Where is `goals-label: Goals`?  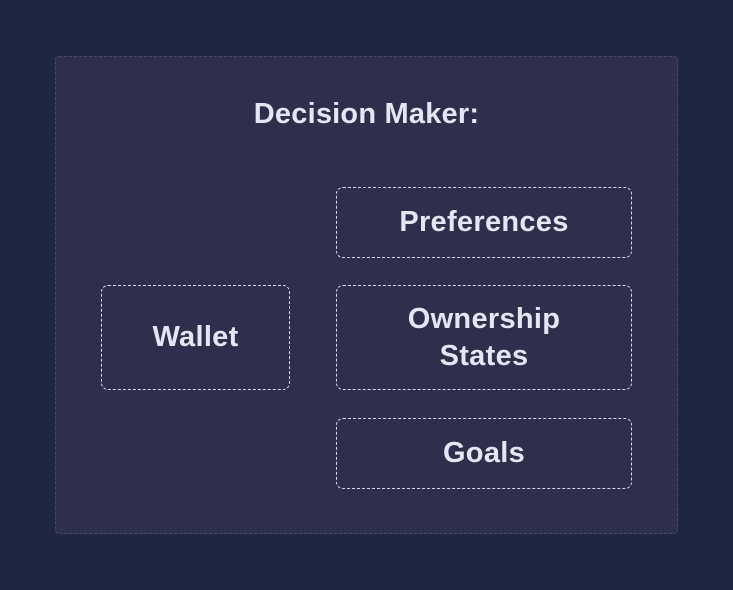
goals-label: Goals is located at coordinates (484, 453).